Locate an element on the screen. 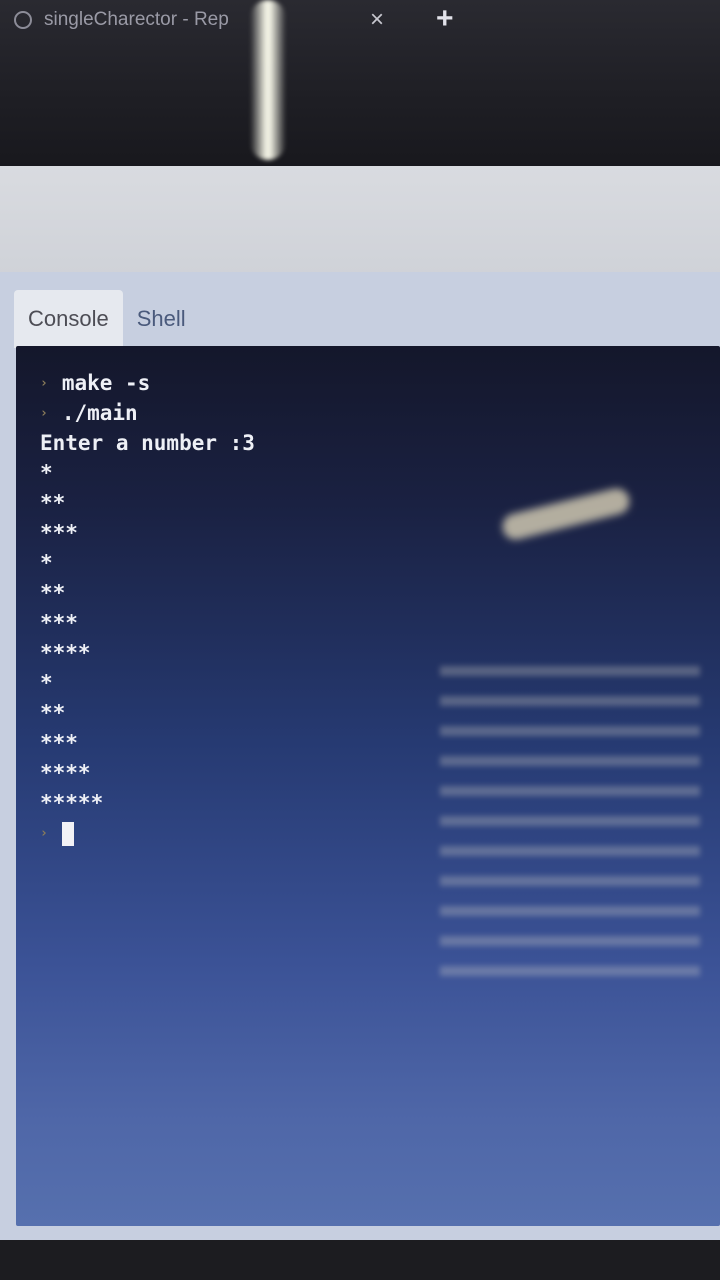  tab-shell: Shell is located at coordinates (161, 319).